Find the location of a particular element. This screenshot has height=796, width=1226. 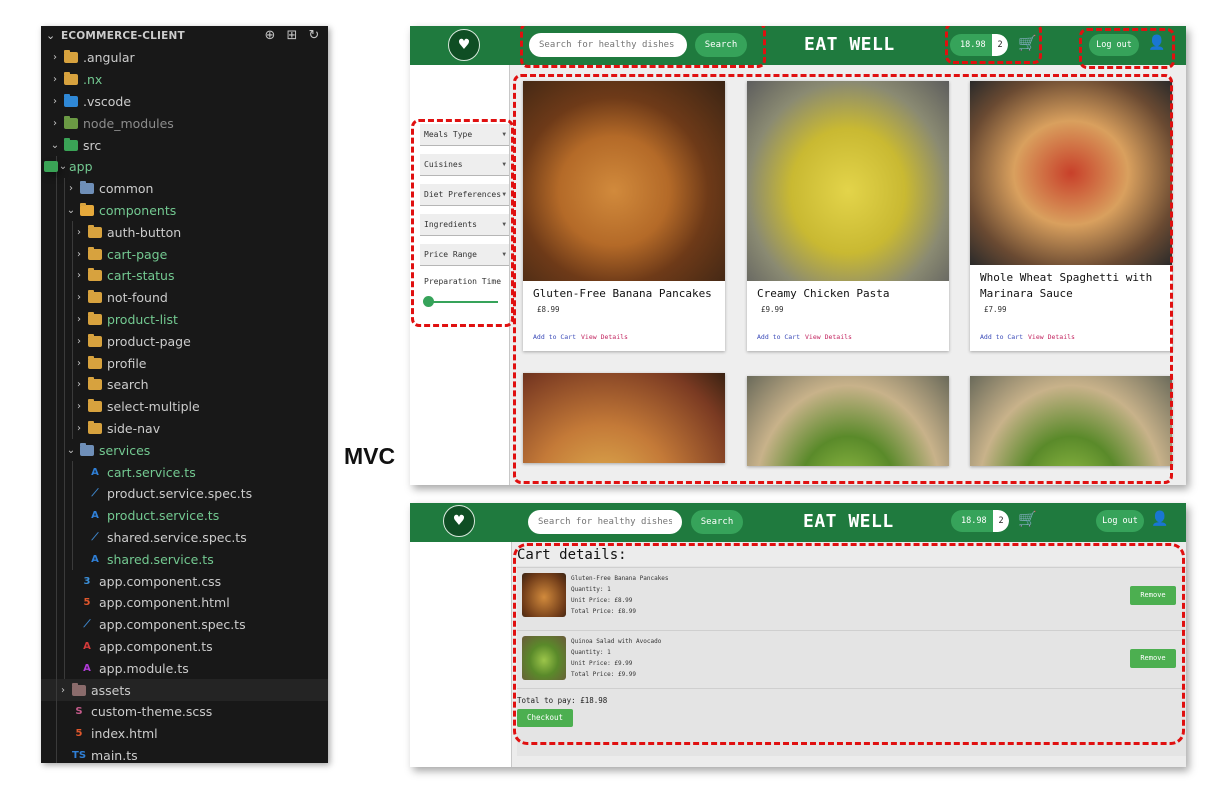

tree-item: › auth-button is located at coordinates (184, 232).